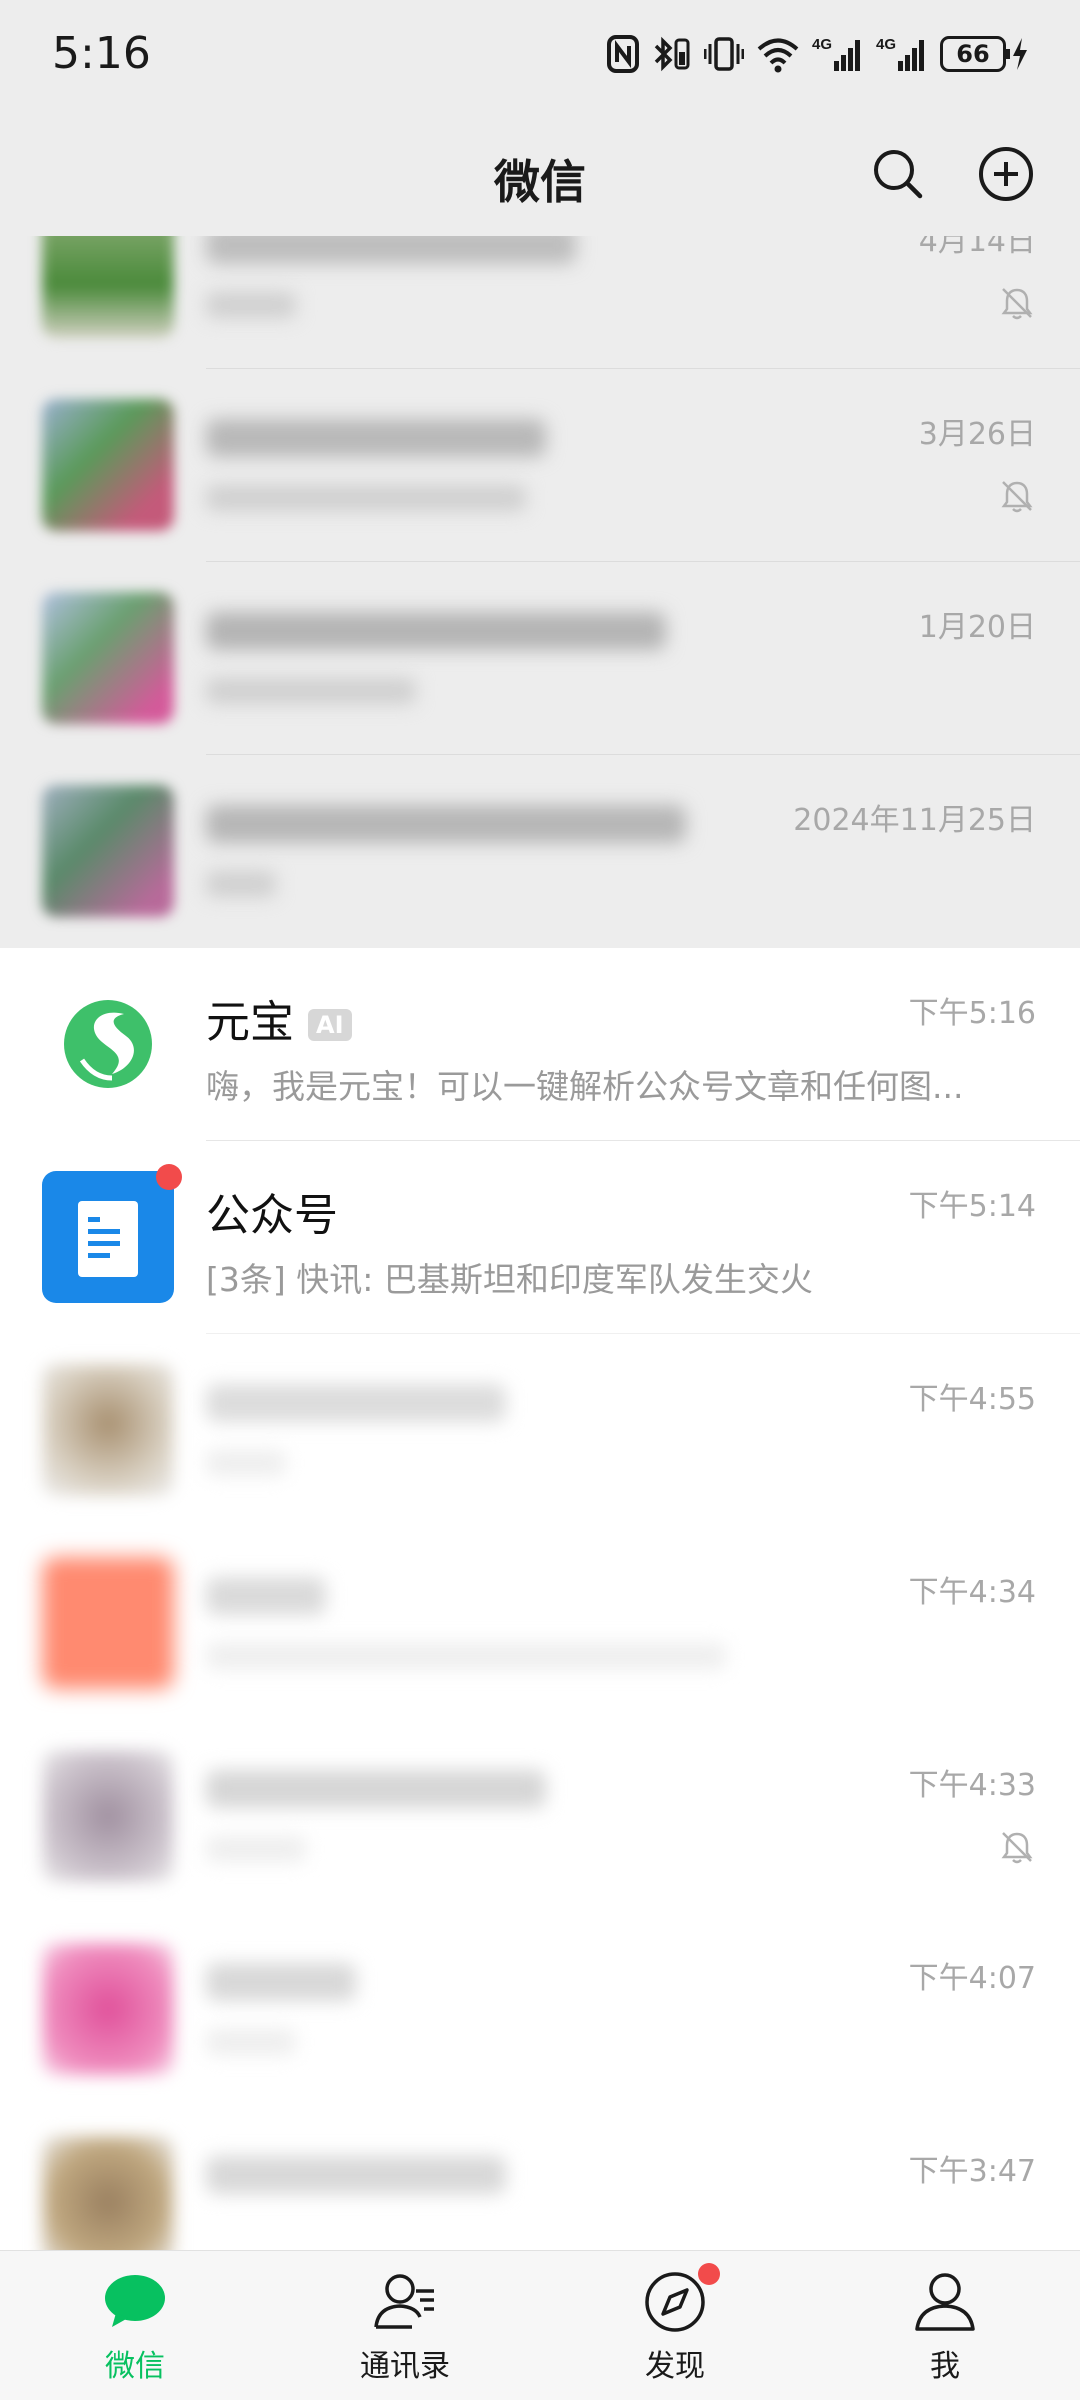  I want to click on chat-time: 下午4:55, so click(972, 1399).